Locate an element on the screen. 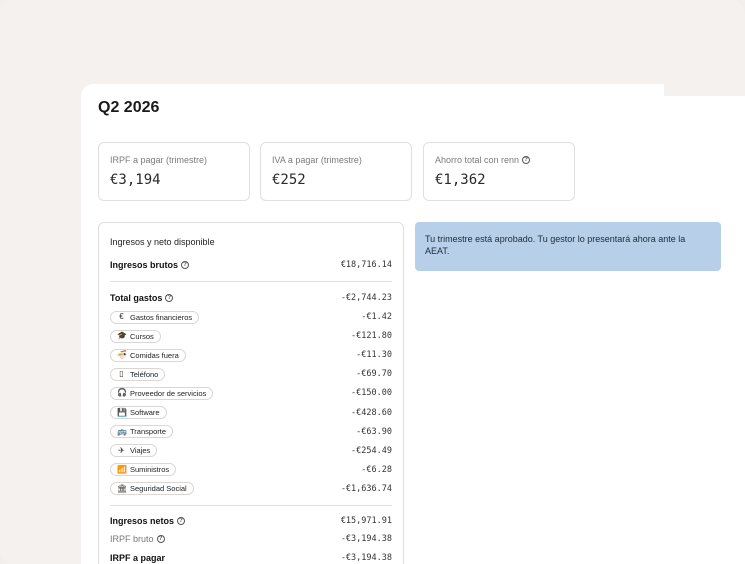 This screenshot has height=564, width=745. expense-category-chip: 💾 Software is located at coordinates (138, 412).